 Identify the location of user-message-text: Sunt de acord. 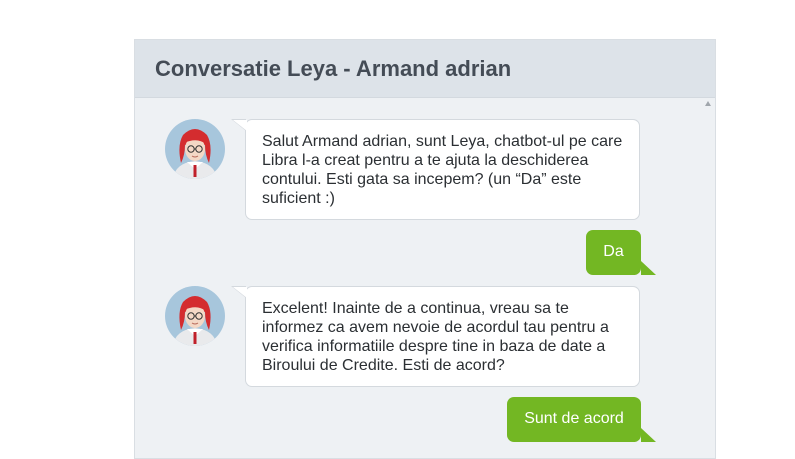
(574, 418).